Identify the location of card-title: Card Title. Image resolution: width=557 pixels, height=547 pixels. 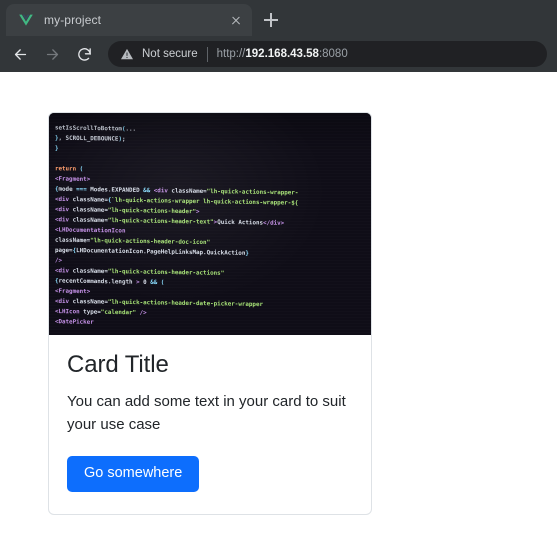
(118, 364).